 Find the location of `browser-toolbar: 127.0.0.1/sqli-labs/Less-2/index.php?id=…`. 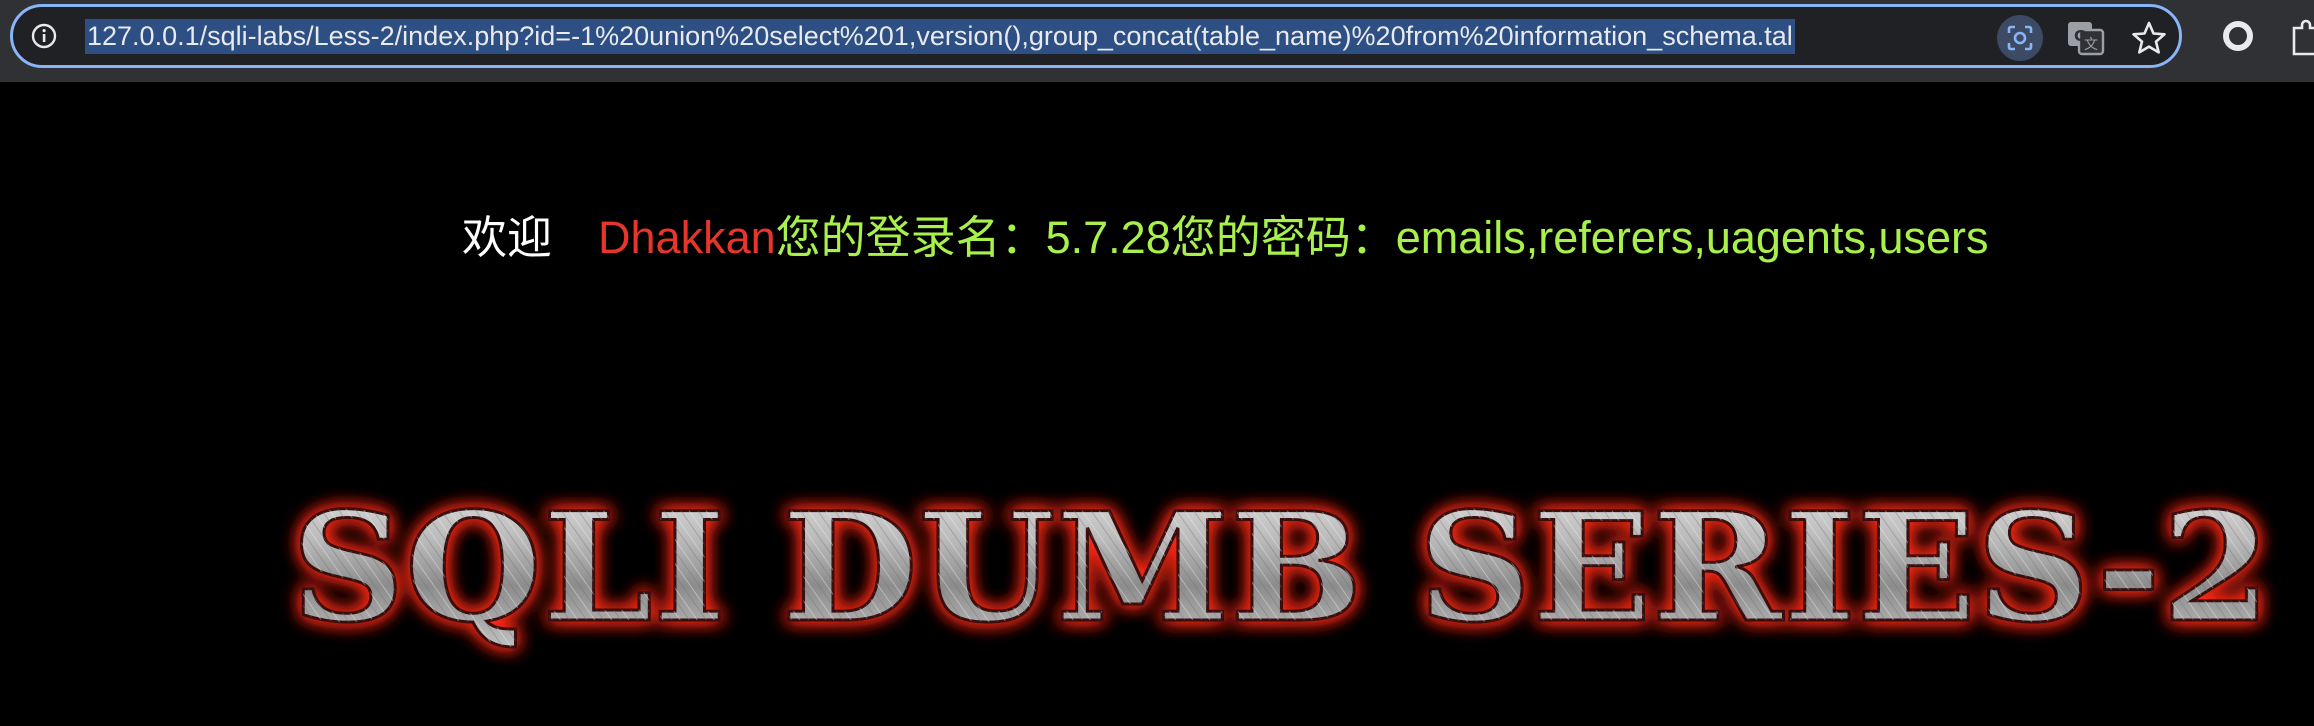

browser-toolbar: 127.0.0.1/sqli-labs/Less-2/index.php?id=… is located at coordinates (1157, 41).